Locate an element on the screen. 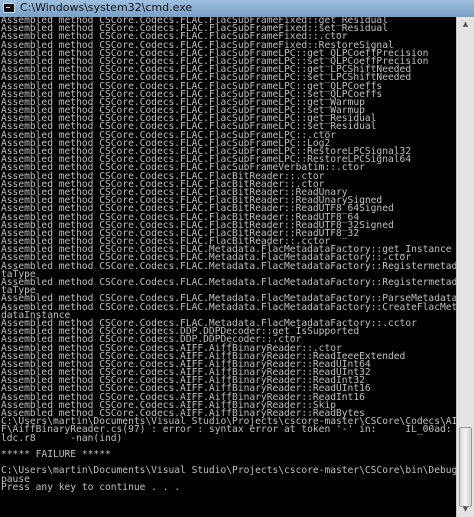 The image size is (474, 517). scroll-up-arrow-icon: ▲ is located at coordinates (465, 24).